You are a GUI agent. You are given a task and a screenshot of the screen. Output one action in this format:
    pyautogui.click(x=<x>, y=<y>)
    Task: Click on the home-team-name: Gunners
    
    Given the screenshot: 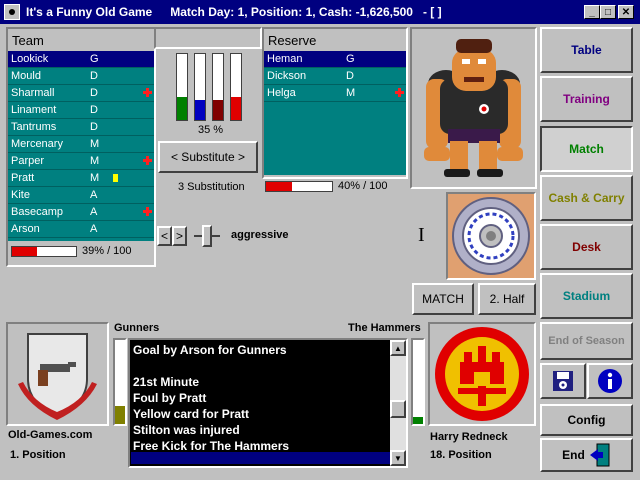 What is the action you would take?
    pyautogui.click(x=137, y=328)
    